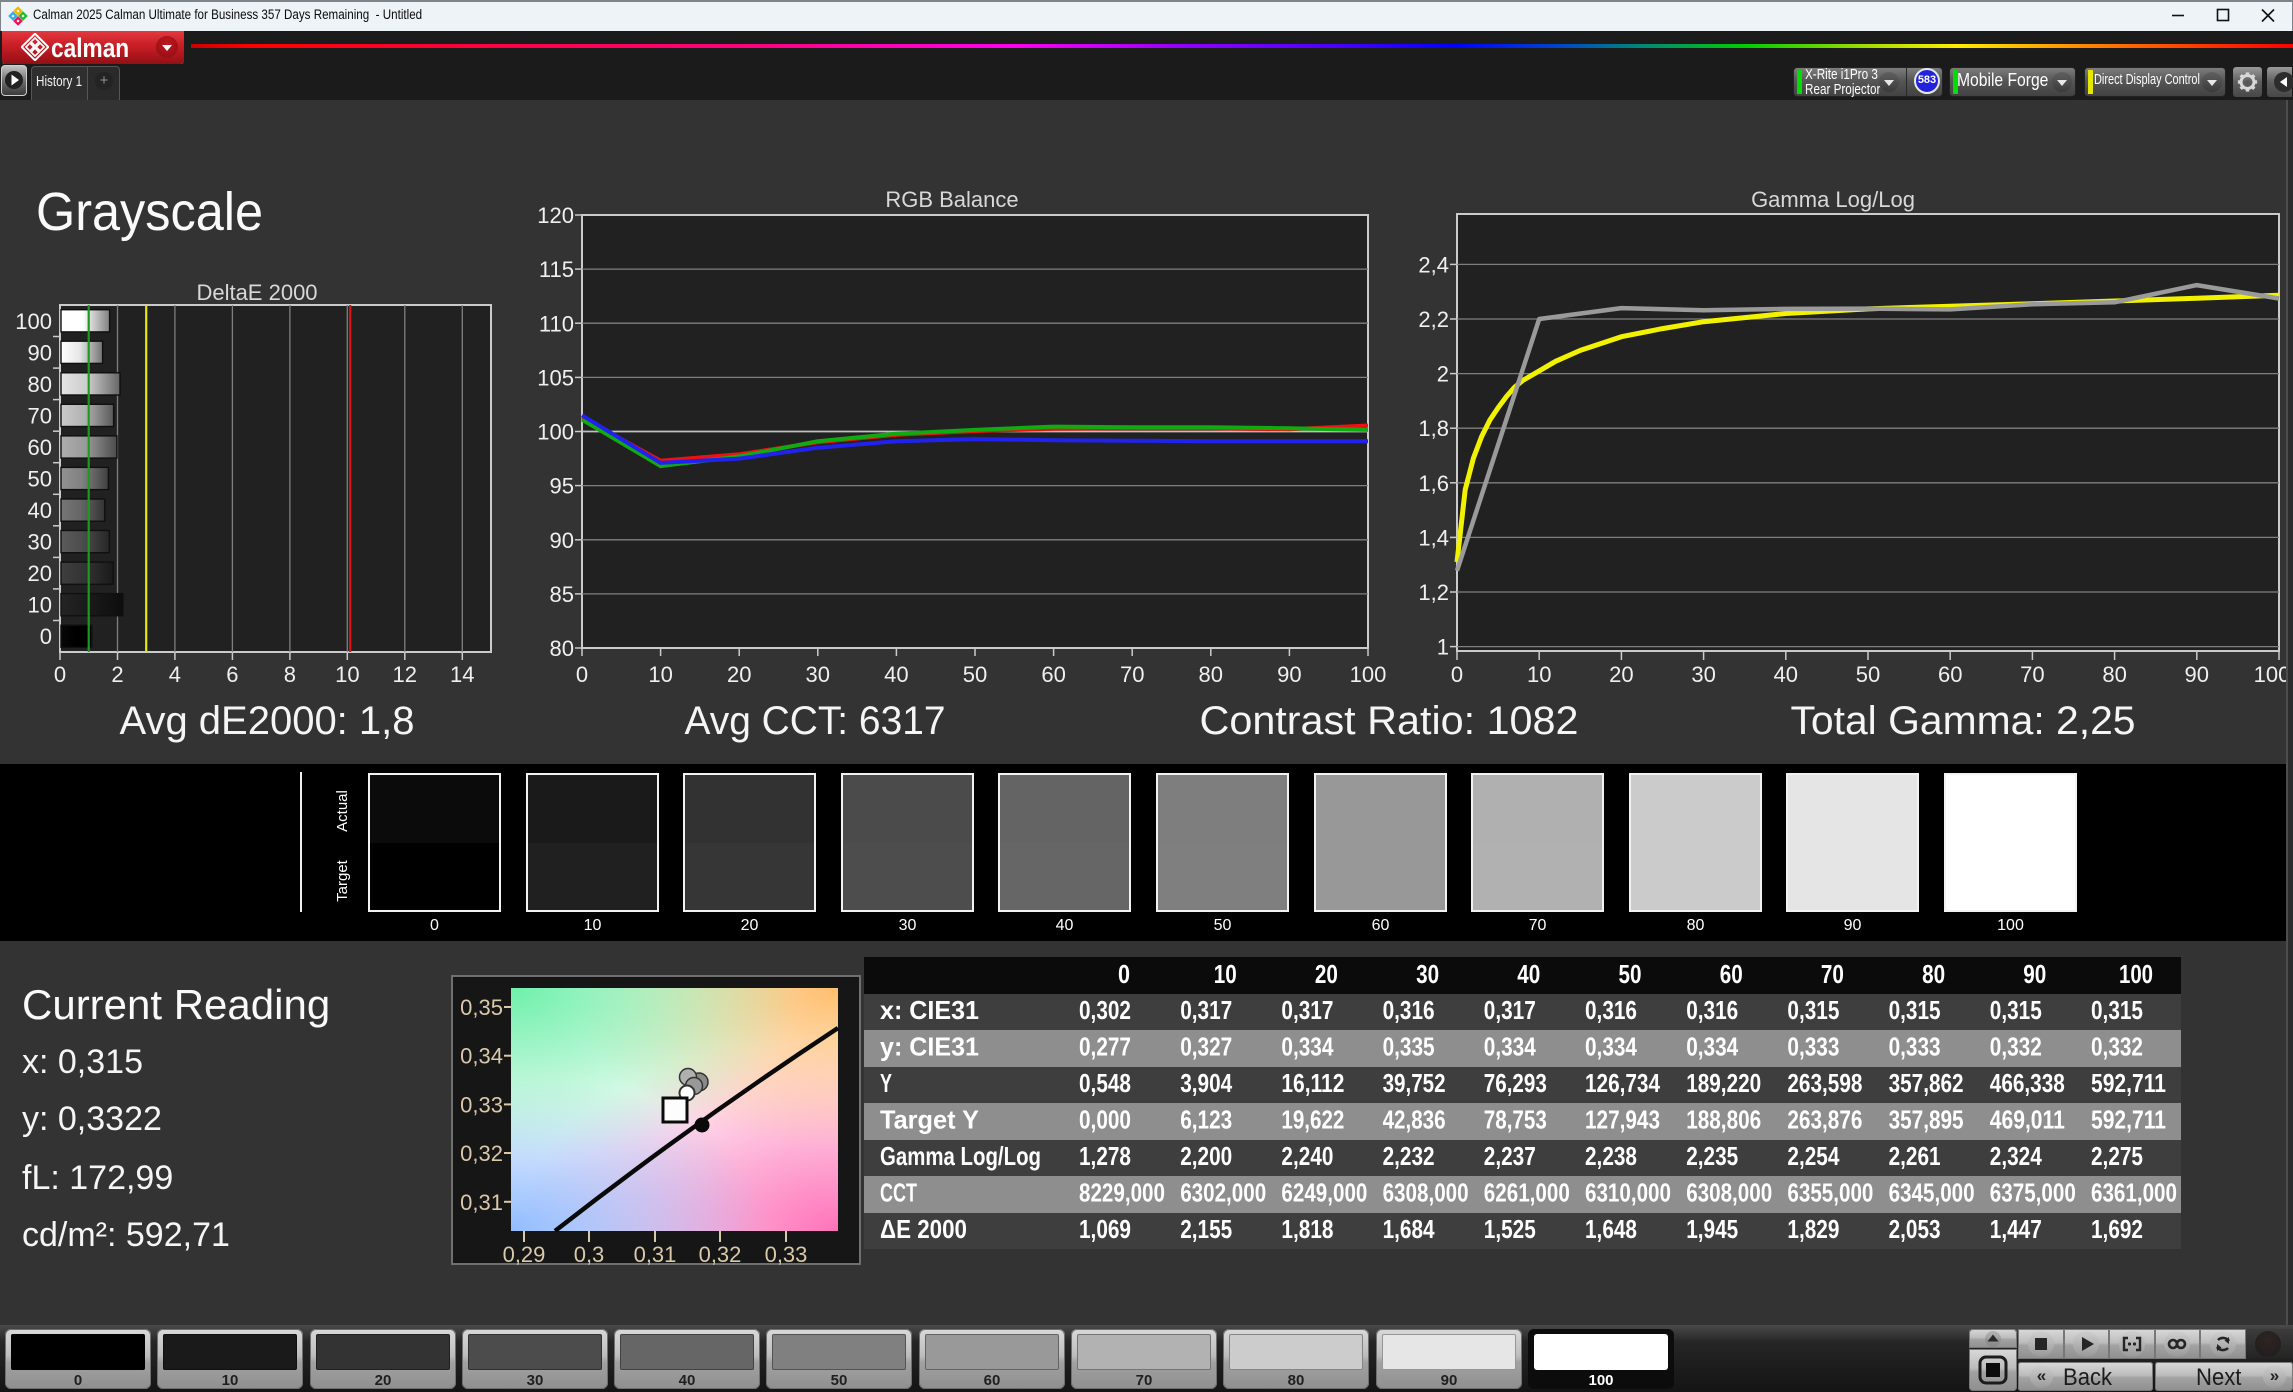 The image size is (2293, 1392). I want to click on svg-text: 0,000, so click(1105, 1120).